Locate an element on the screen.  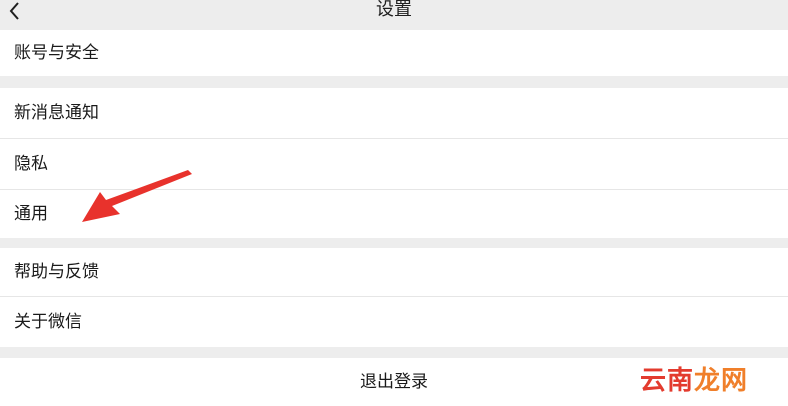
red-arrow-icon is located at coordinates (137, 196).